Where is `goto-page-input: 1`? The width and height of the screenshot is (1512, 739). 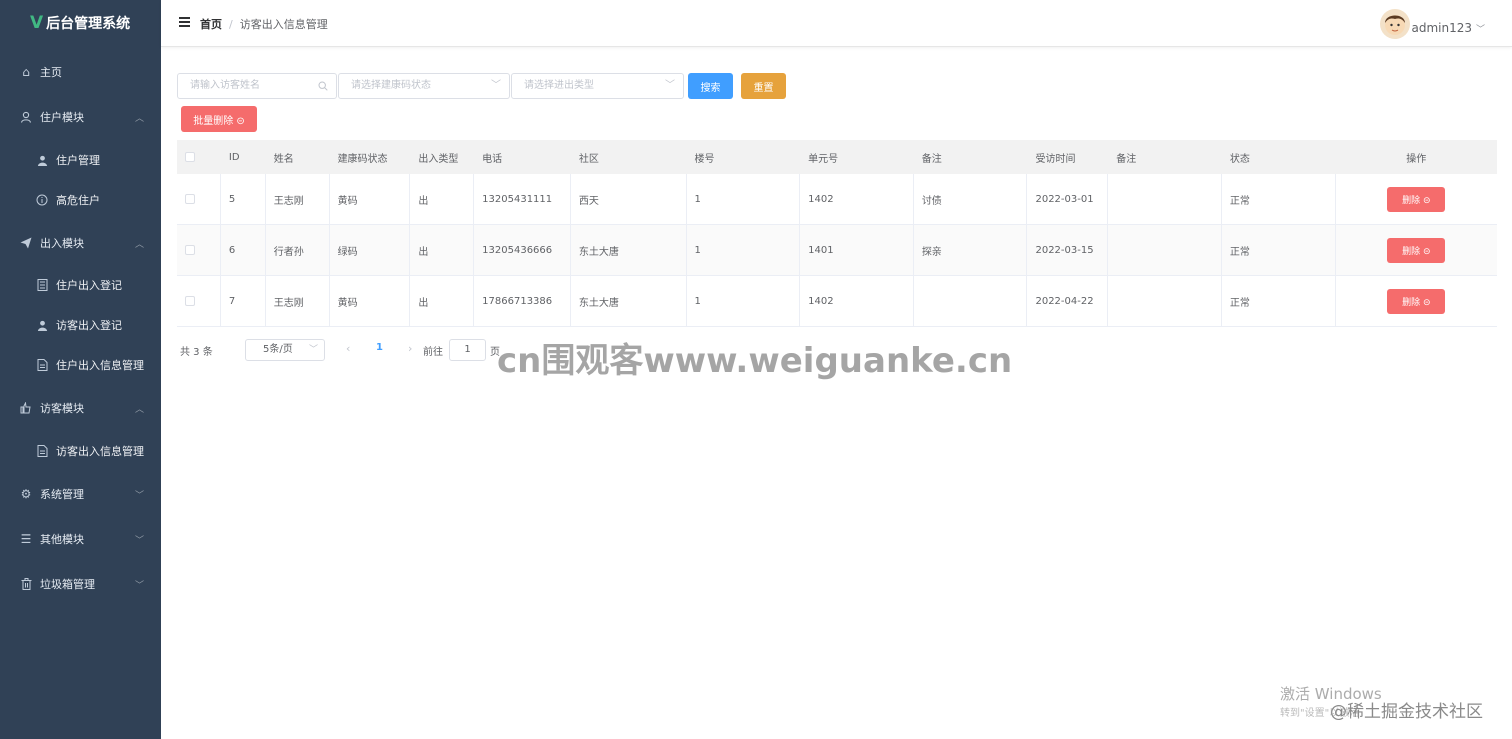
goto-page-input: 1 is located at coordinates (467, 350).